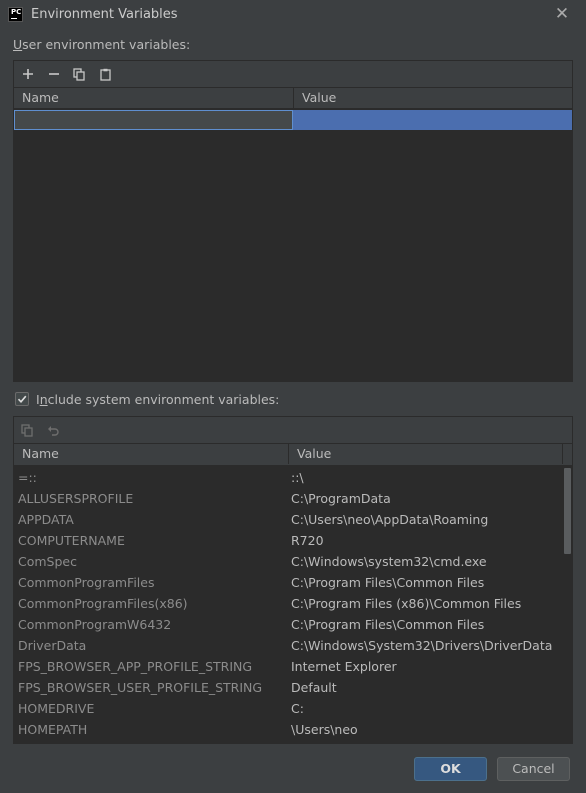 This screenshot has width=586, height=793. I want to click on scrollbar-thumb, so click(567, 511).